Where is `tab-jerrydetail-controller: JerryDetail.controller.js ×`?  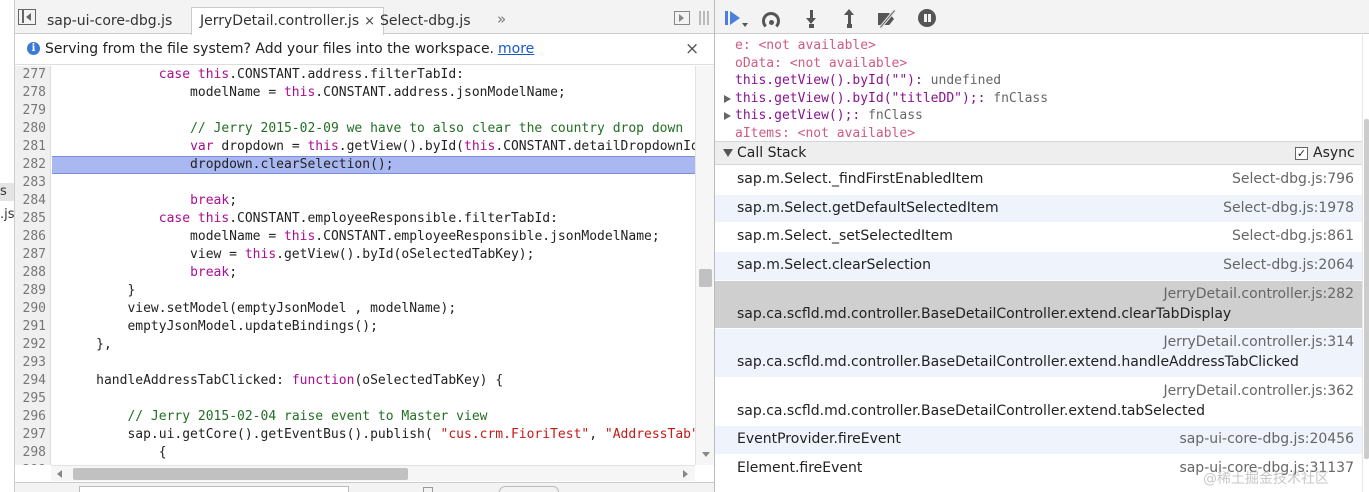
tab-jerrydetail-controller: JerryDetail.controller.js × is located at coordinates (288, 21).